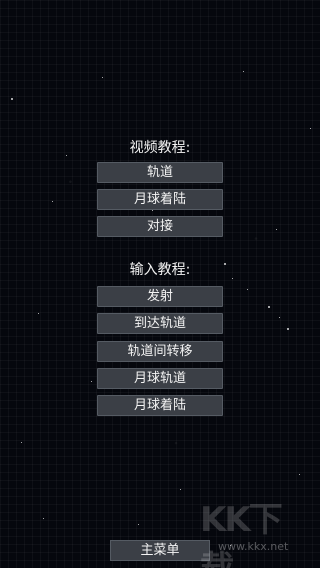 The image size is (320, 568). I want to click on watermark: KK下载 www.kkx.net, so click(256, 530).